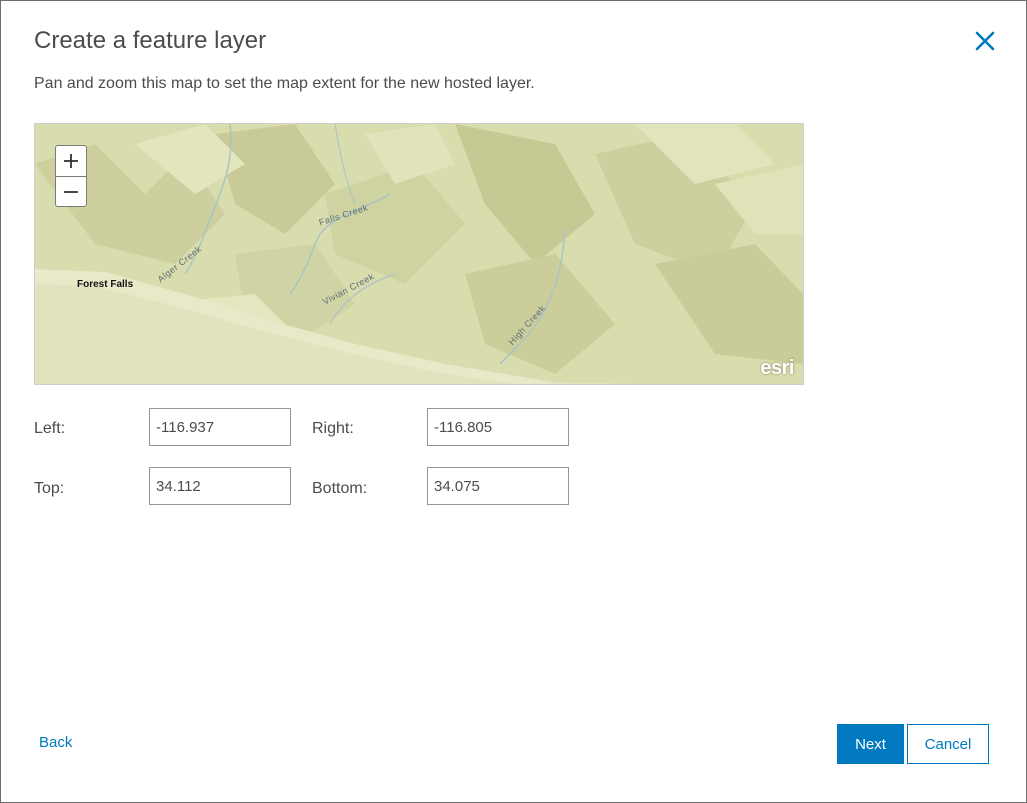  I want to click on esri-logo: esri, so click(777, 368).